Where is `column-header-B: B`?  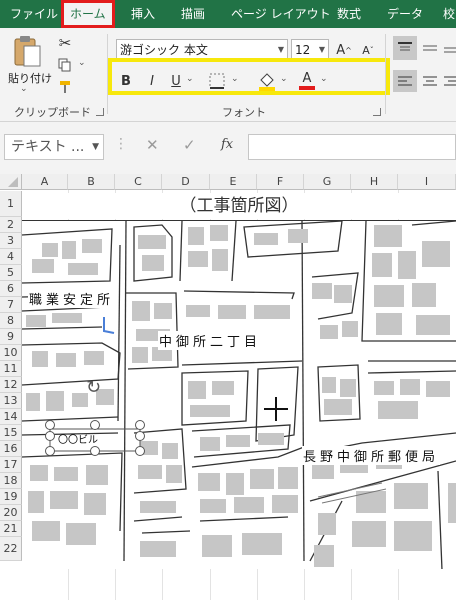 column-header-B: B is located at coordinates (91, 182).